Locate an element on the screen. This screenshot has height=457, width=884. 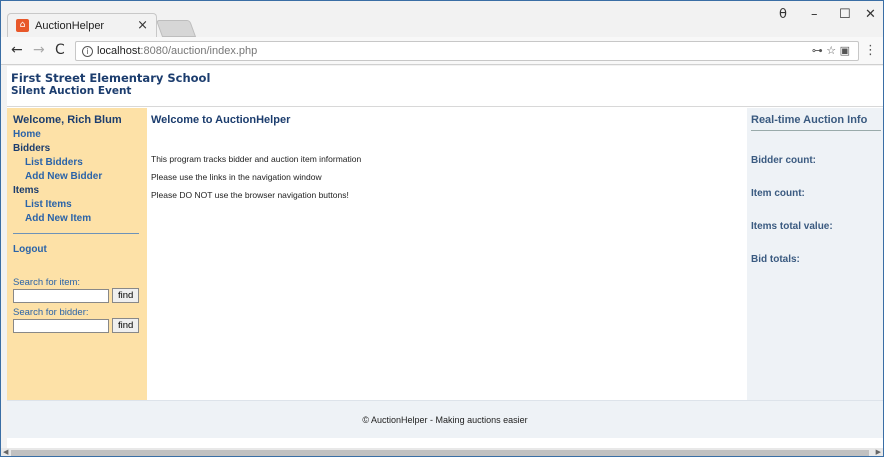
scroll-right-icon: ▶ is located at coordinates (878, 452).